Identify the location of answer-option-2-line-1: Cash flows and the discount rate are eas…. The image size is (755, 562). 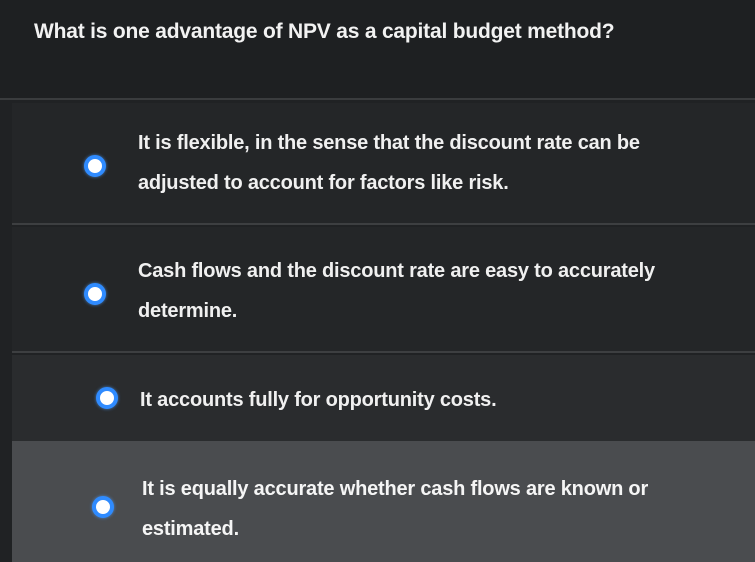
(396, 271).